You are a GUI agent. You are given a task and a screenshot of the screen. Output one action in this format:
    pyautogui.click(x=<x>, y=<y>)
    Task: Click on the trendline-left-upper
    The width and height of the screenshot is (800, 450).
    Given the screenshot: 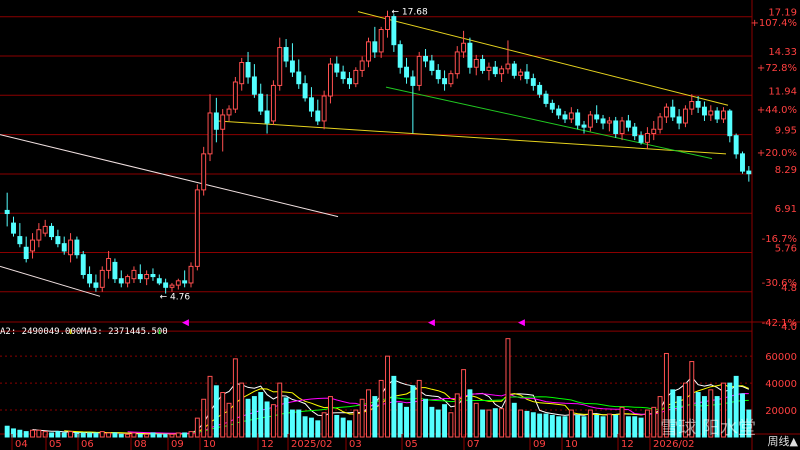 What is the action you would take?
    pyautogui.click(x=169, y=176)
    